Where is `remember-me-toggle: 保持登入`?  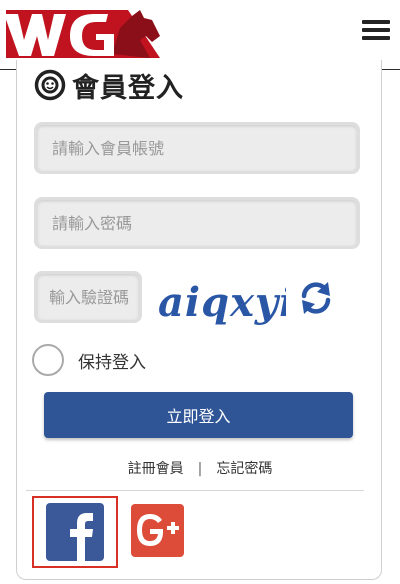
remember-me-toggle: 保持登入 is located at coordinates (89, 360).